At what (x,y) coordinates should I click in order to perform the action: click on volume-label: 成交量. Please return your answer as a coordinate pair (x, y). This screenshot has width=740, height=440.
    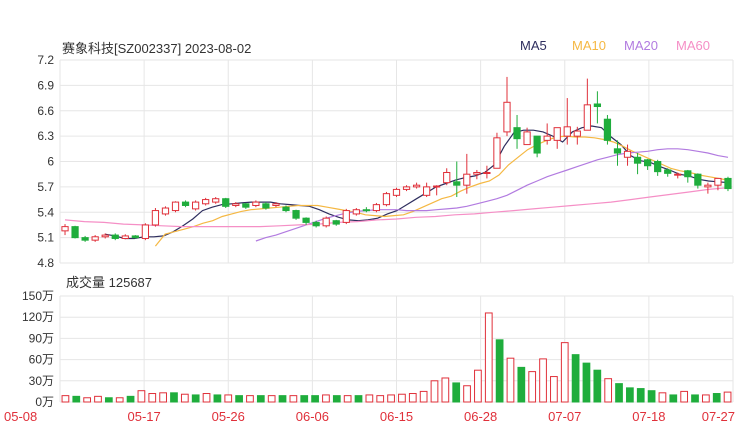
    Looking at the image, I should click on (86, 282).